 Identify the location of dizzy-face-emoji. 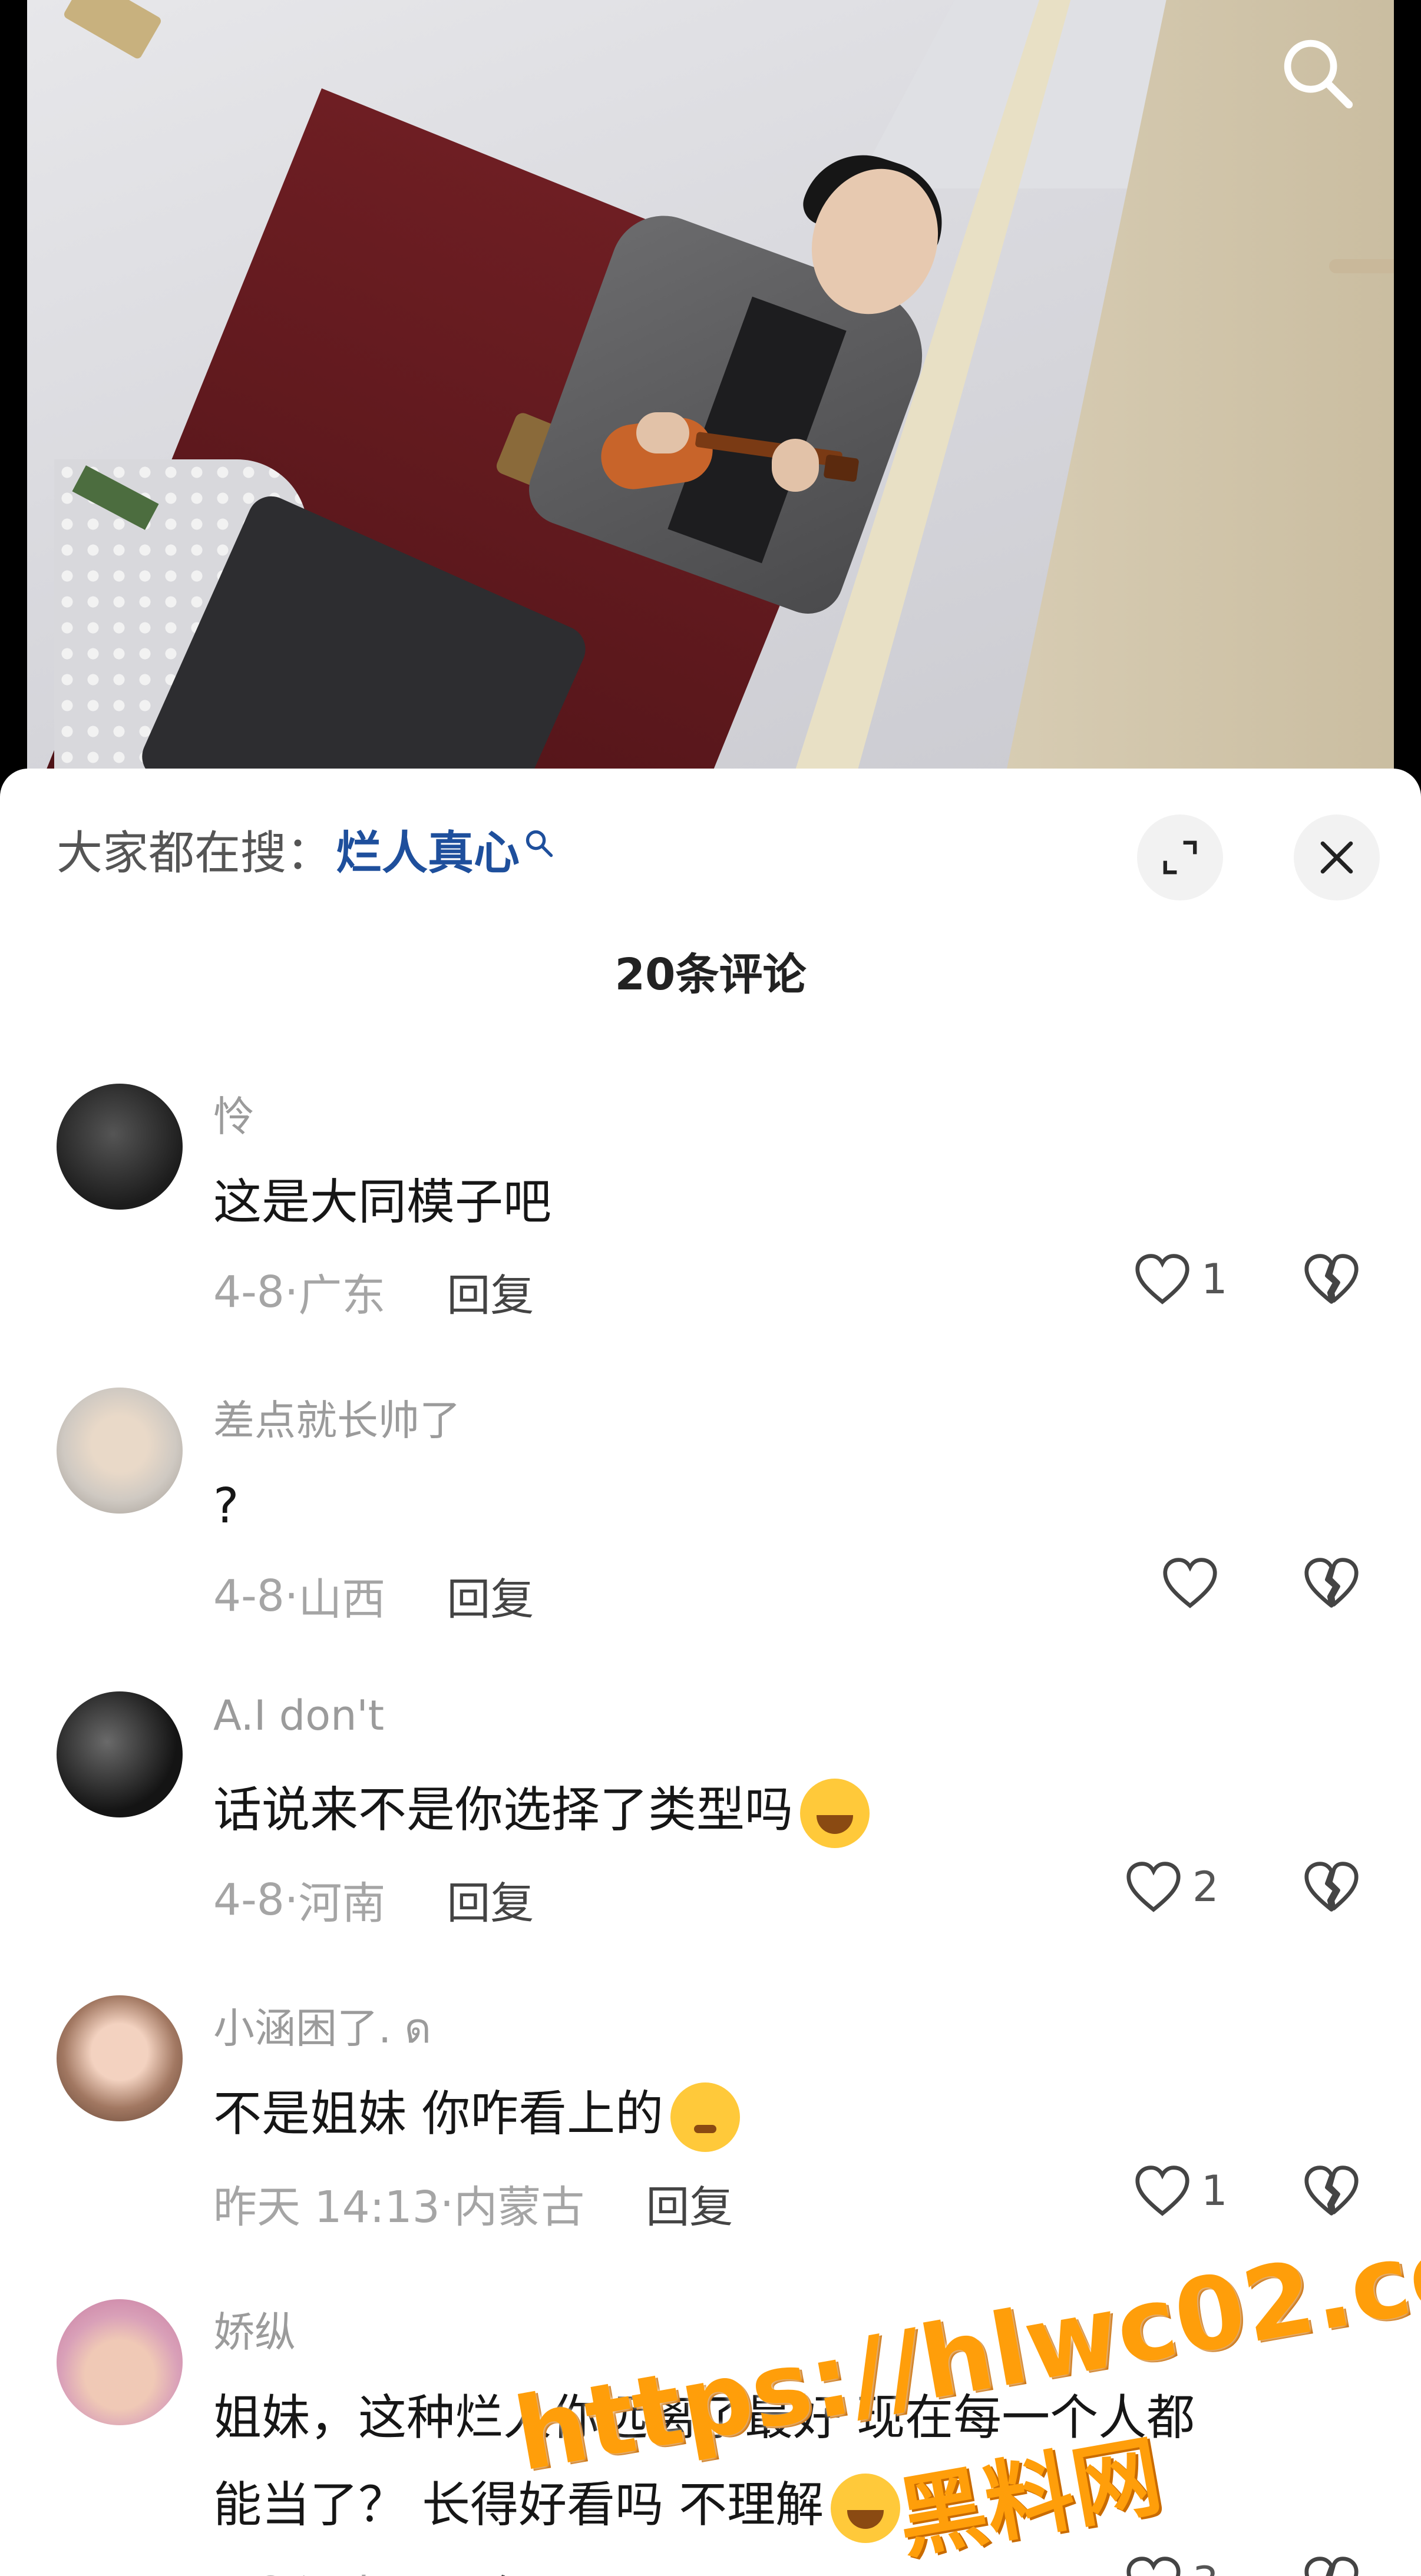
(705, 2117).